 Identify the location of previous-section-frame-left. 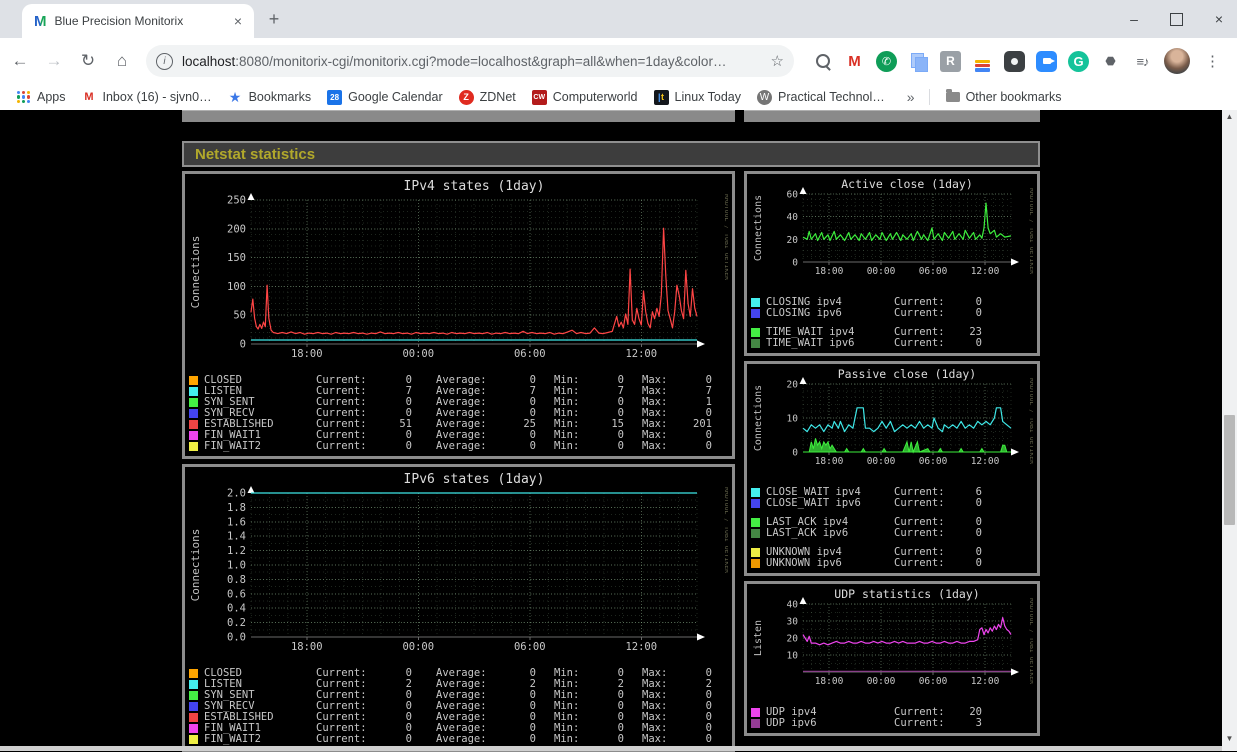
(458, 116).